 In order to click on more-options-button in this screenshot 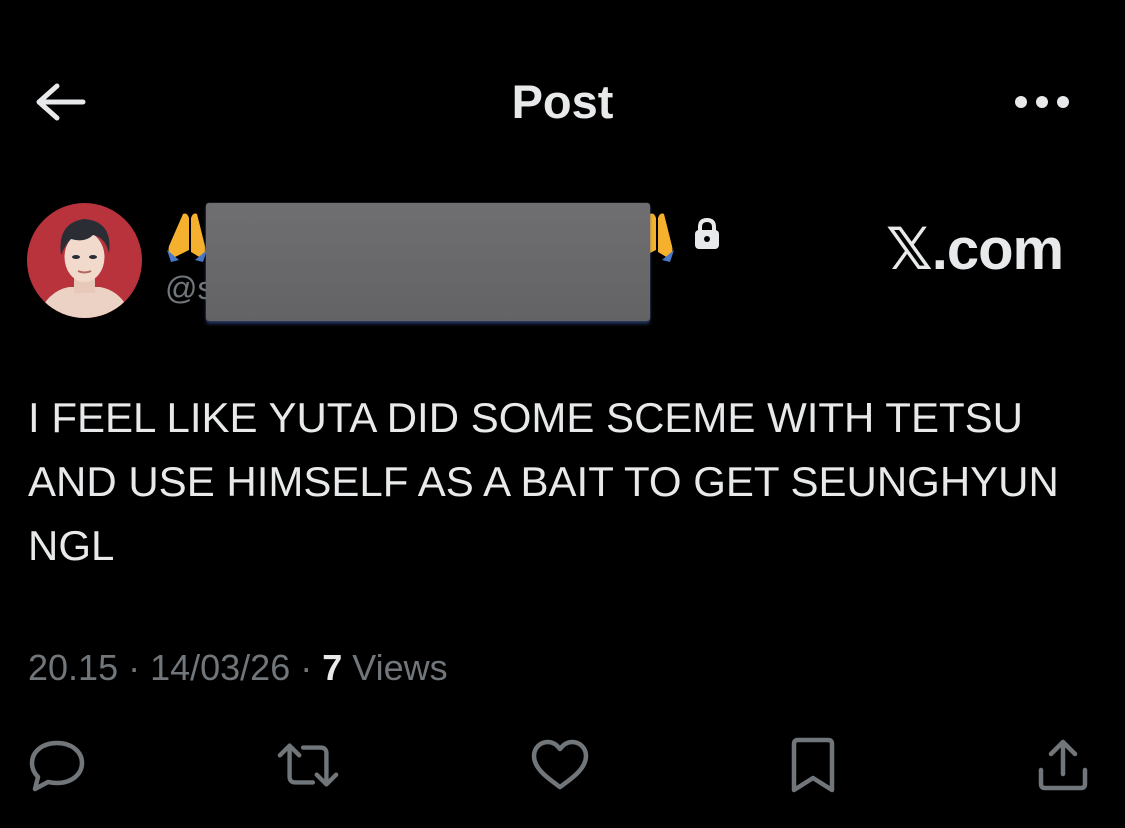, I will do `click(1042, 102)`.